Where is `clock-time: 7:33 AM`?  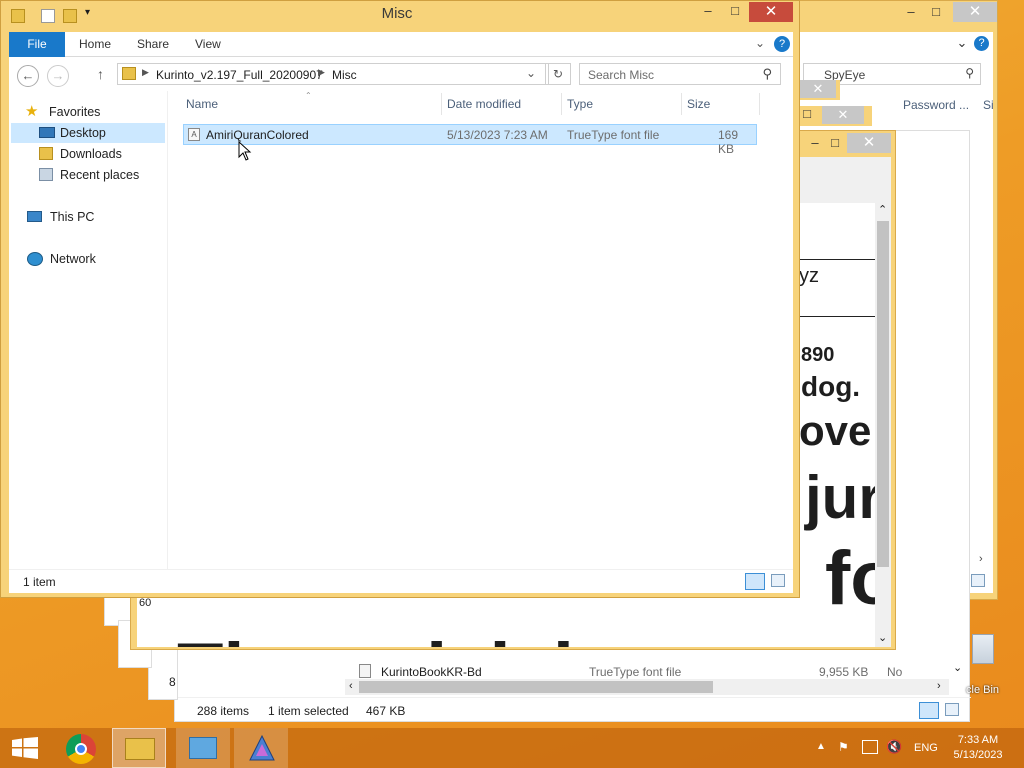 clock-time: 7:33 AM is located at coordinates (978, 740).